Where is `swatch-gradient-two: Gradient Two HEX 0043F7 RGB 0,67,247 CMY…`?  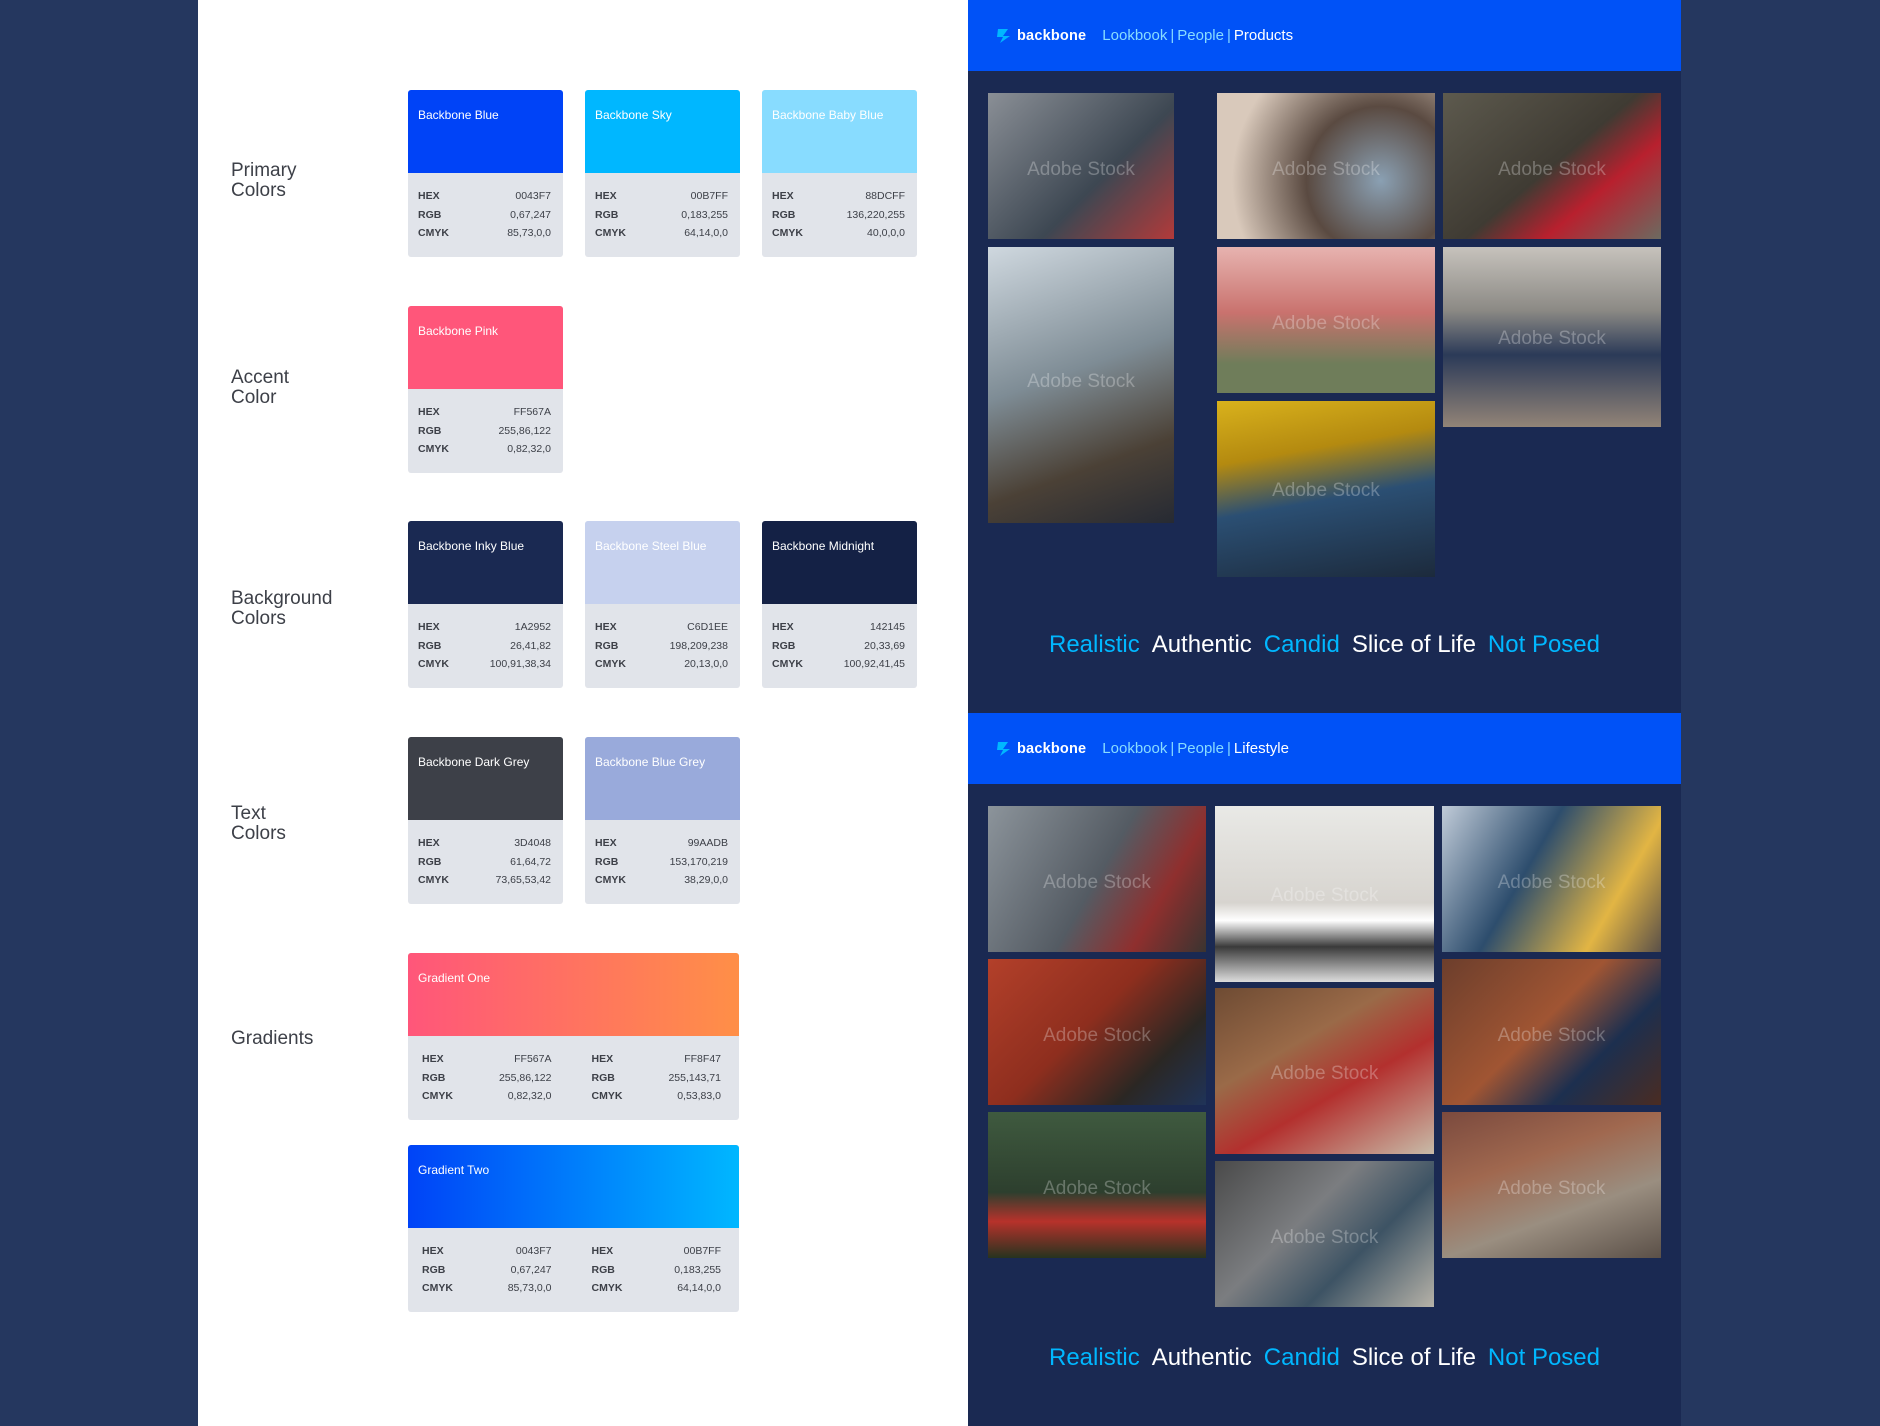
swatch-gradient-two: Gradient Two HEX 0043F7 RGB 0,67,247 CMY… is located at coordinates (573, 1228).